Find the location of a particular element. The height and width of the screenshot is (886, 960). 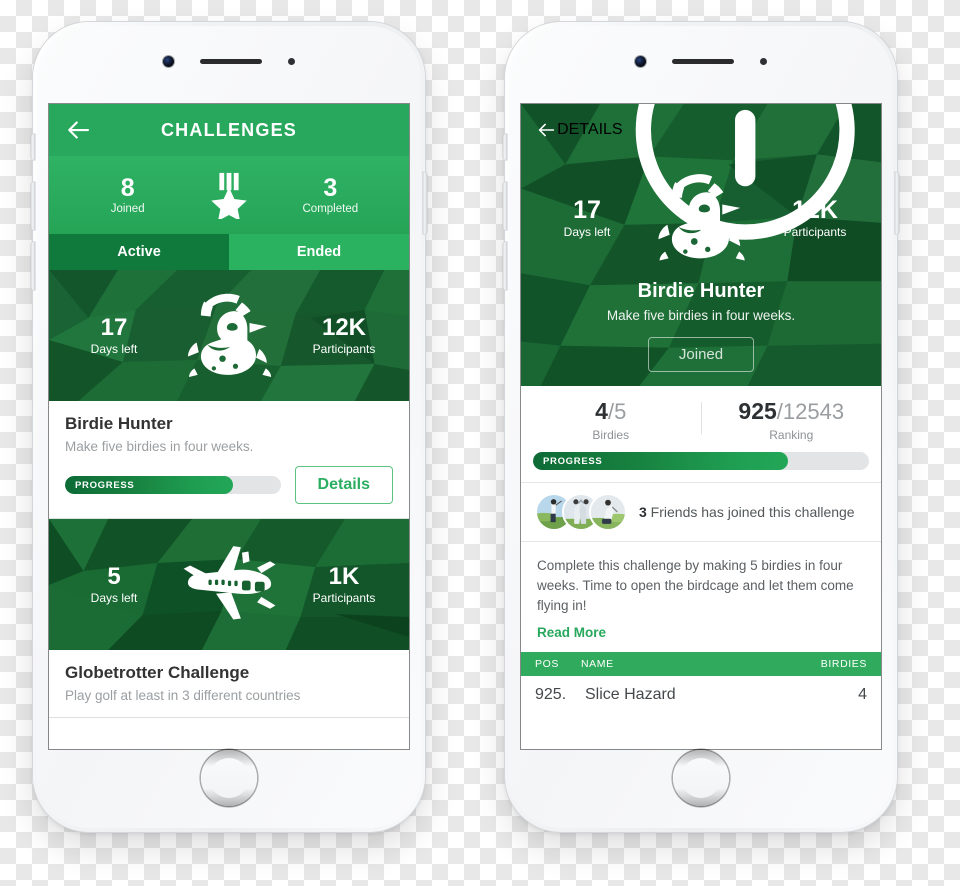

joined-button: Joined is located at coordinates (701, 354).